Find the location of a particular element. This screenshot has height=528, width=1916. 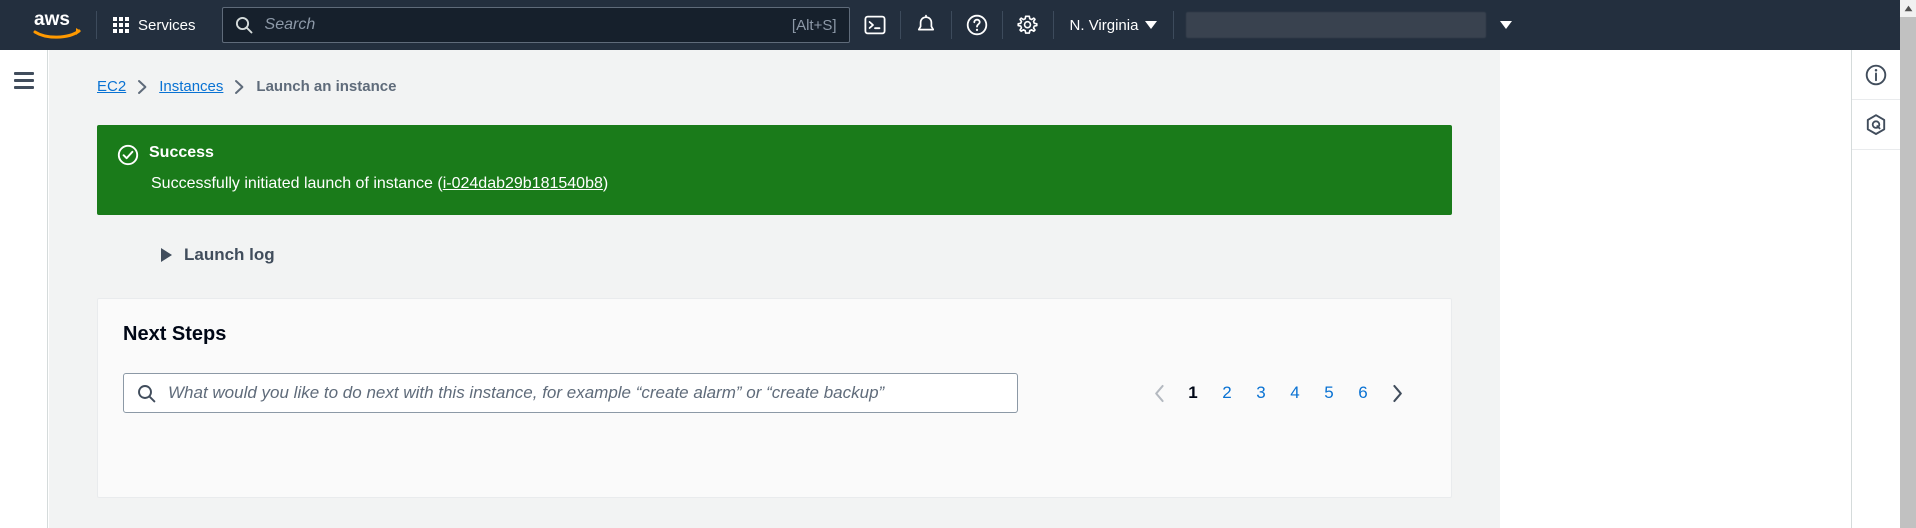

amazon-q-button is located at coordinates (1876, 125).